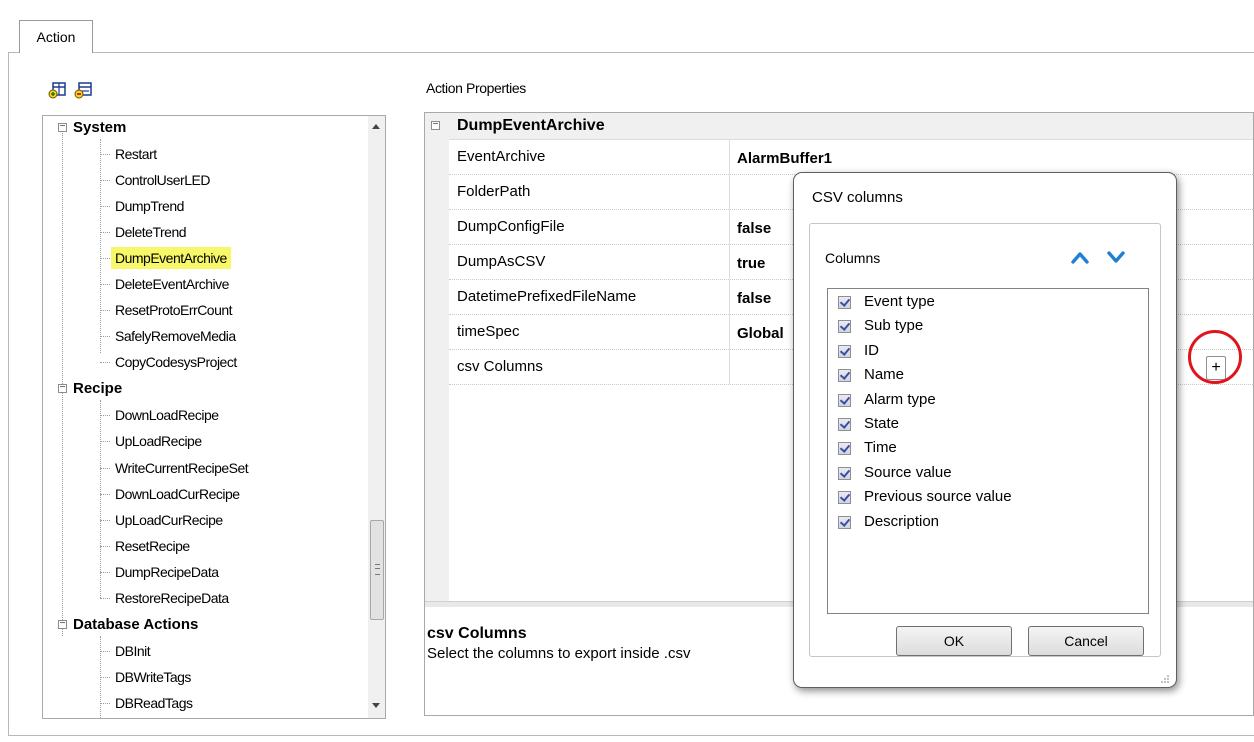 The height and width of the screenshot is (742, 1254). Describe the element at coordinates (136, 154) in the screenshot. I see `tree-item-restart: Restart` at that location.